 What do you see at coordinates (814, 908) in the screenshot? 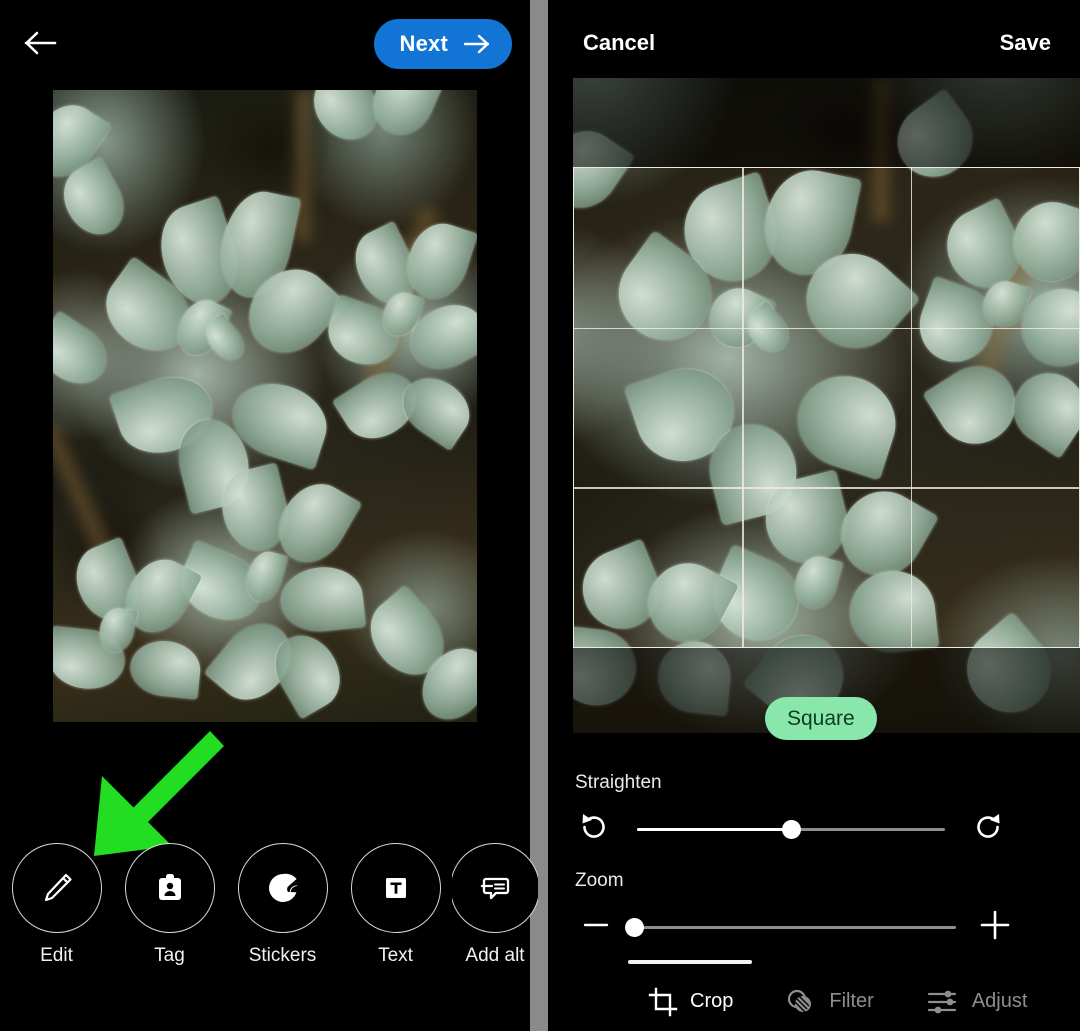
I see `zoom-control: Zoom` at bounding box center [814, 908].